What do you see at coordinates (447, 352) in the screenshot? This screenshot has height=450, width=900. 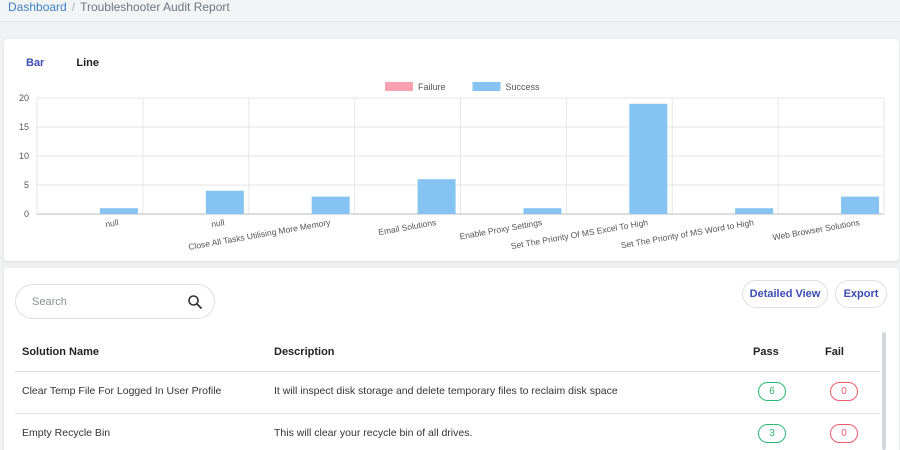 I see `table-header: Solution Name Description Pass Fail` at bounding box center [447, 352].